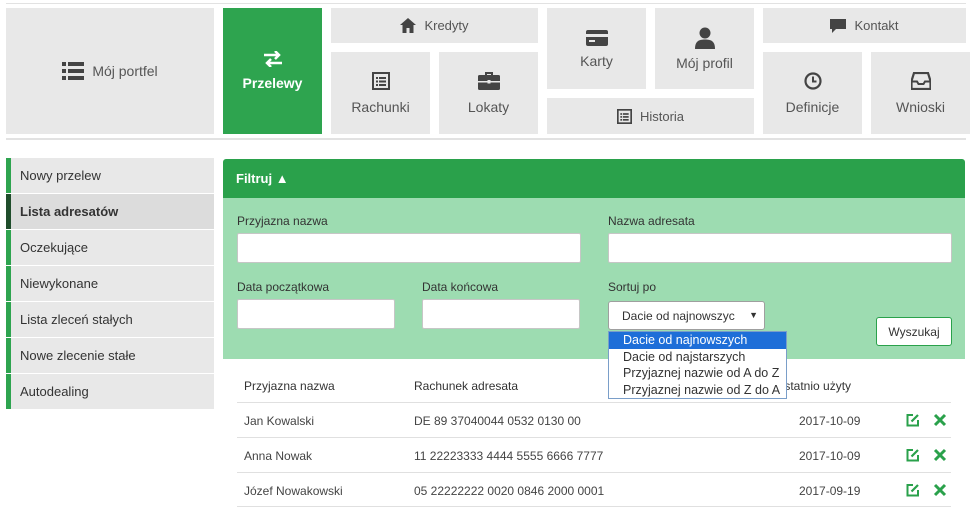 The width and height of the screenshot is (970, 516). I want to click on nav-label-applications: Wnioski, so click(920, 106).